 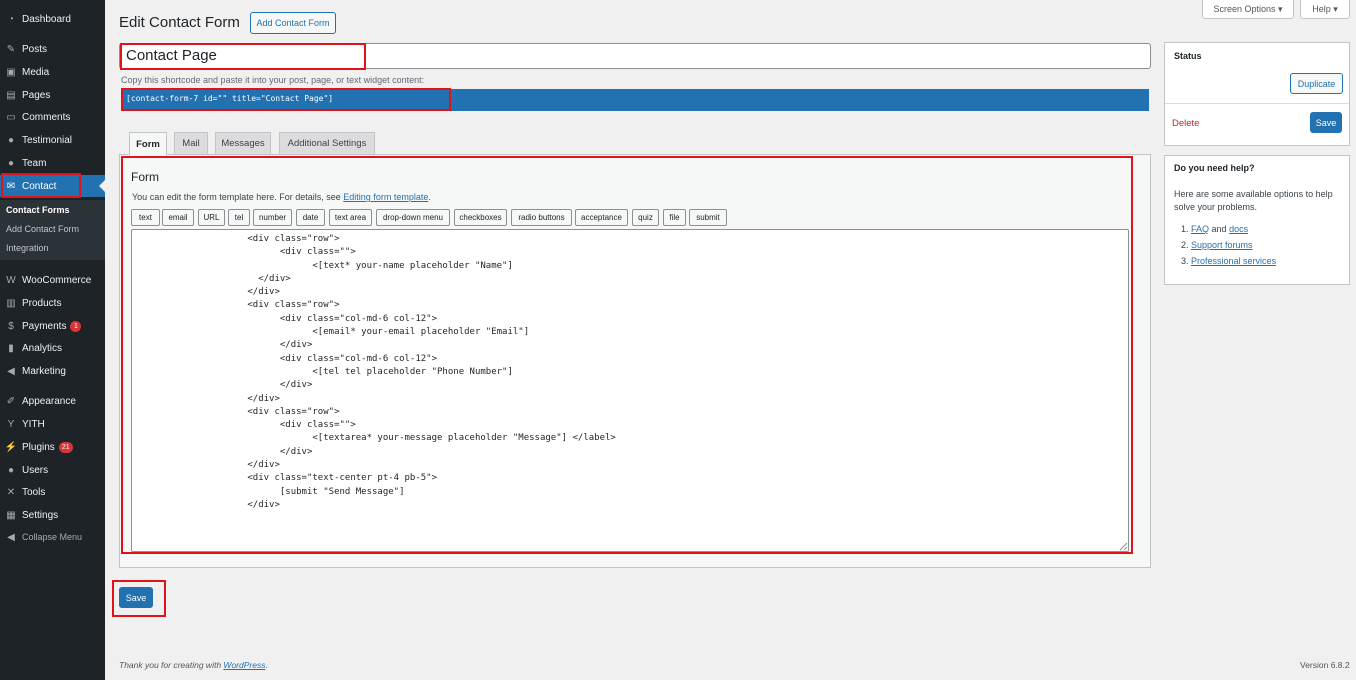 I want to click on users-icon: ●, so click(x=11, y=470).